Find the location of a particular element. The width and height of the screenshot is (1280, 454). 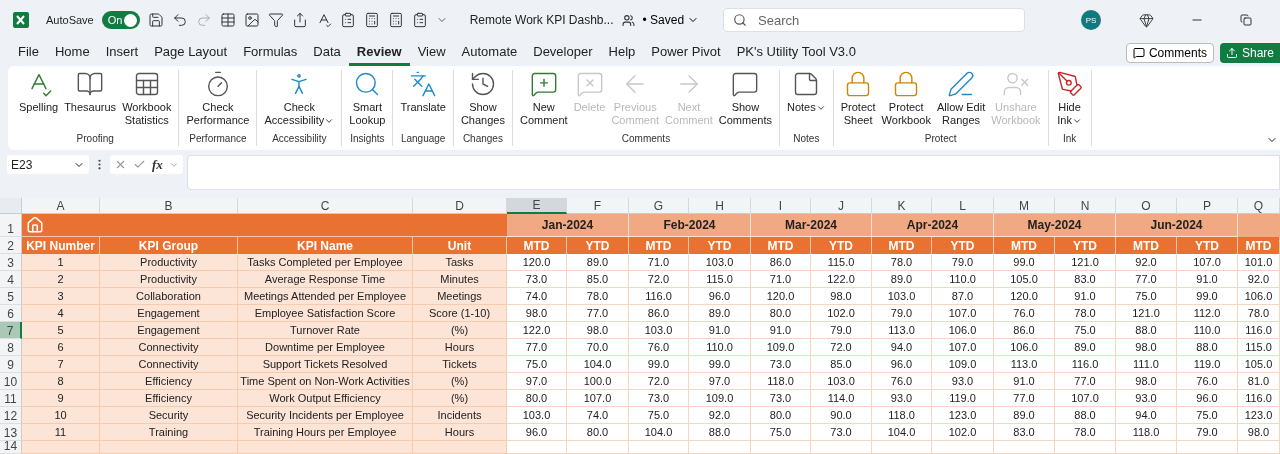

user-avatar: PS is located at coordinates (1091, 20).